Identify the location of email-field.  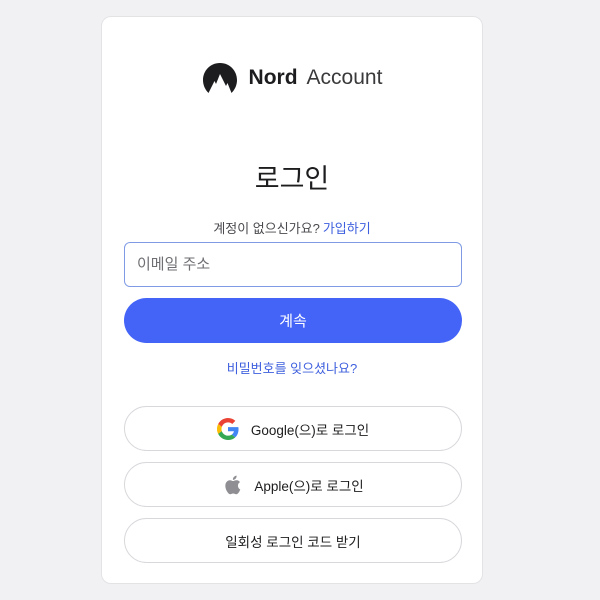
(293, 264).